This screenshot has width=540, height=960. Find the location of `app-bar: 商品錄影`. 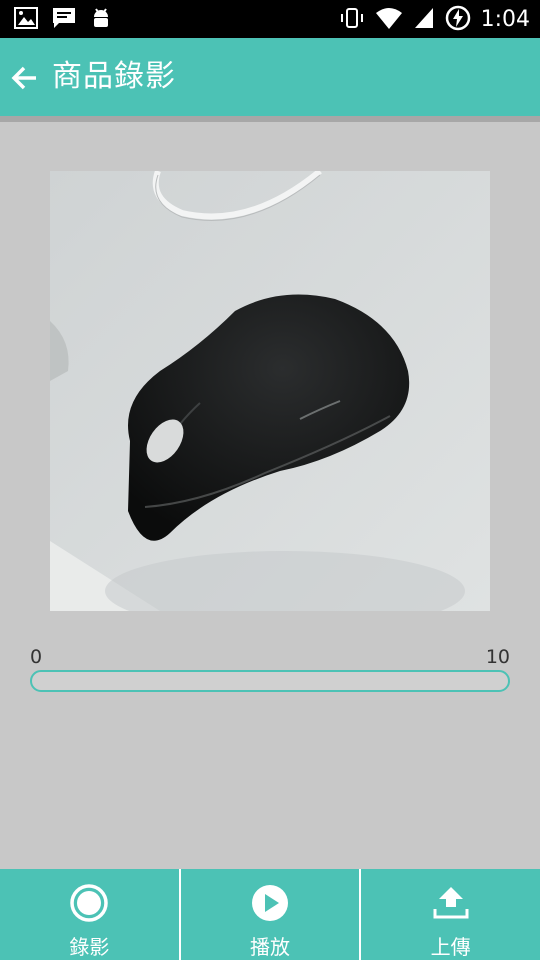

app-bar: 商品錄影 is located at coordinates (270, 77).